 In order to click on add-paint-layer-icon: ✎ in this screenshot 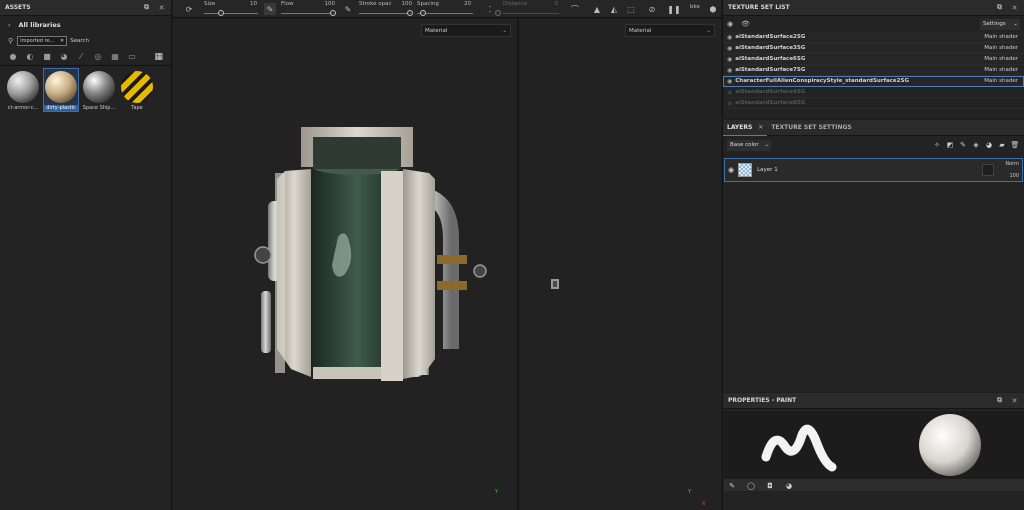, I will do `click(963, 145)`.